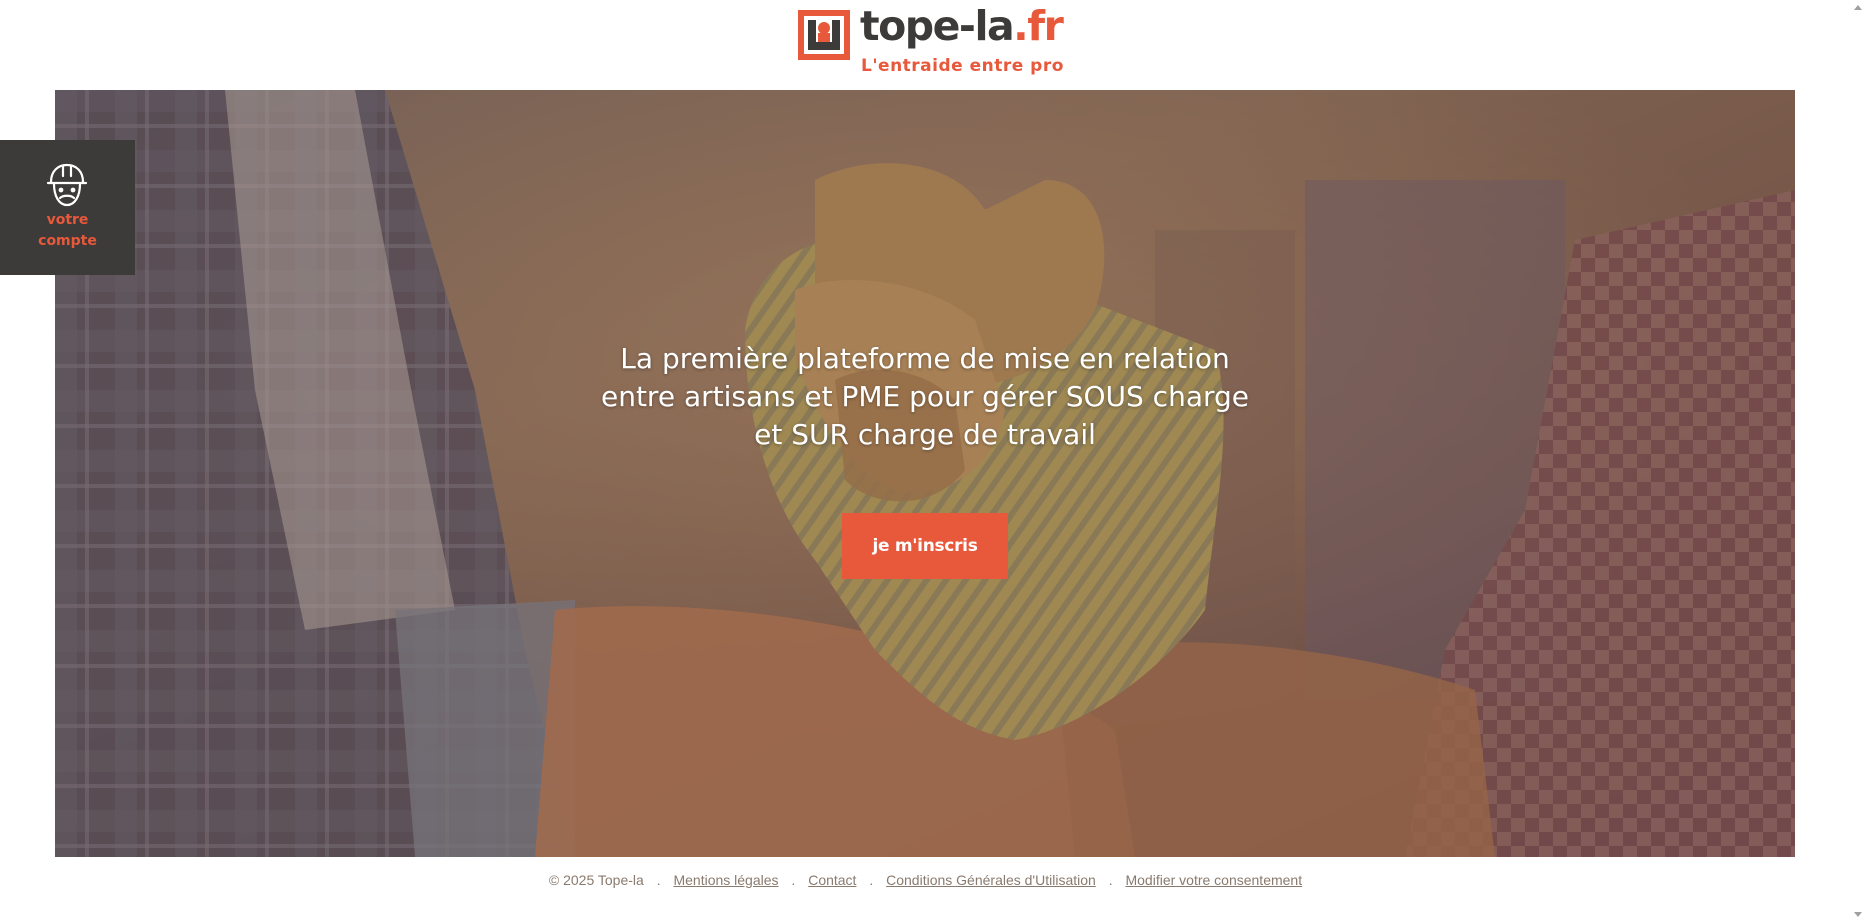 This screenshot has width=1865, height=922. I want to click on scroll-down-arrow-icon, so click(1858, 914).